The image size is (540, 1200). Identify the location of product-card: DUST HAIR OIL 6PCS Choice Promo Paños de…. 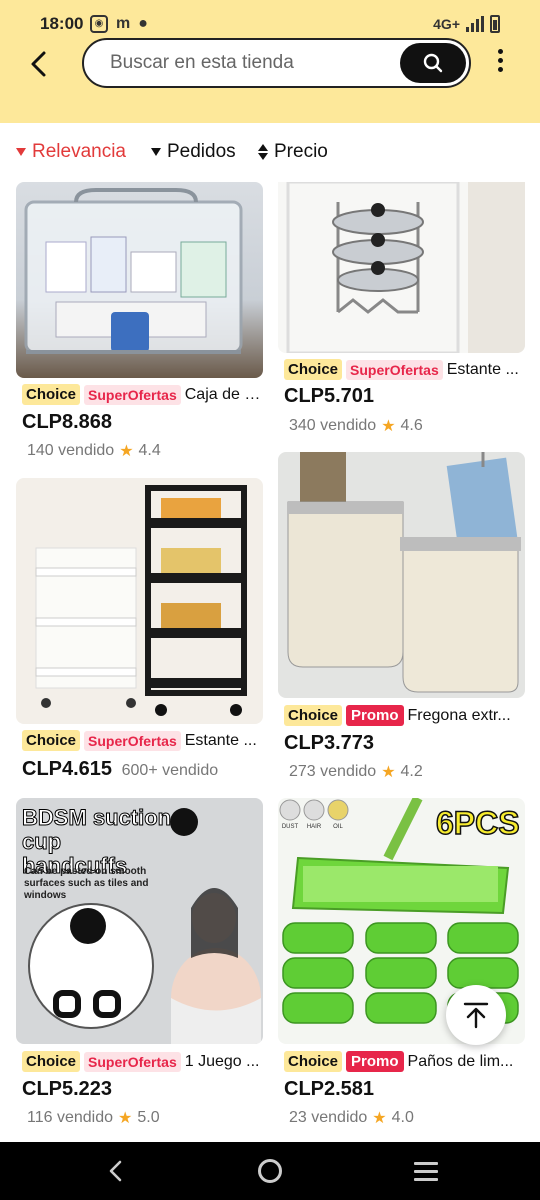
(401, 965).